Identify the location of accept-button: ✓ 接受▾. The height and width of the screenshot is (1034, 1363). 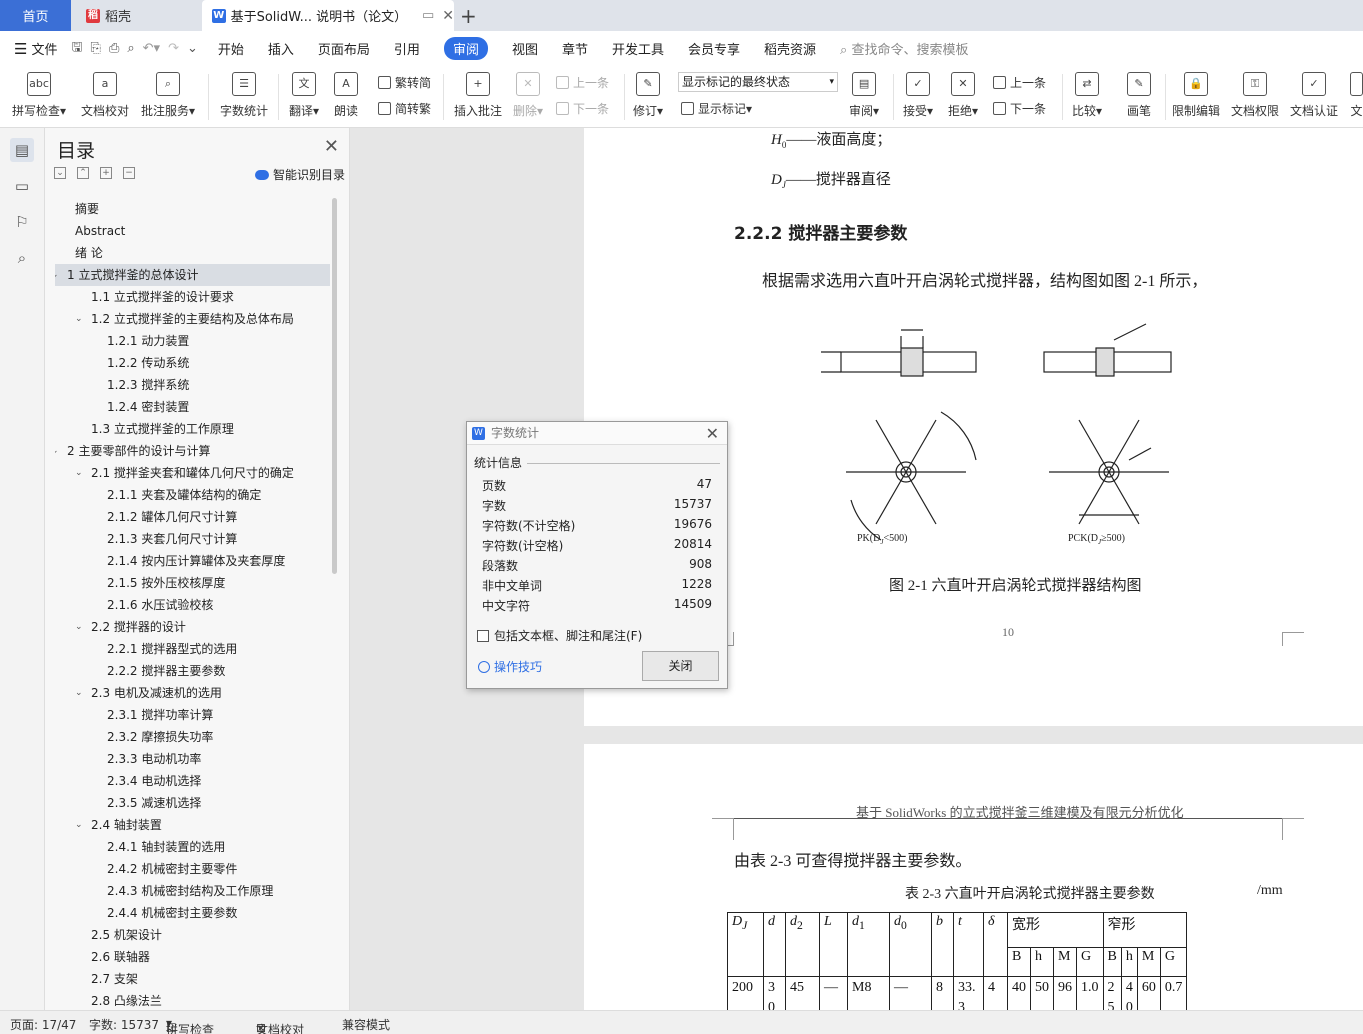
(918, 95).